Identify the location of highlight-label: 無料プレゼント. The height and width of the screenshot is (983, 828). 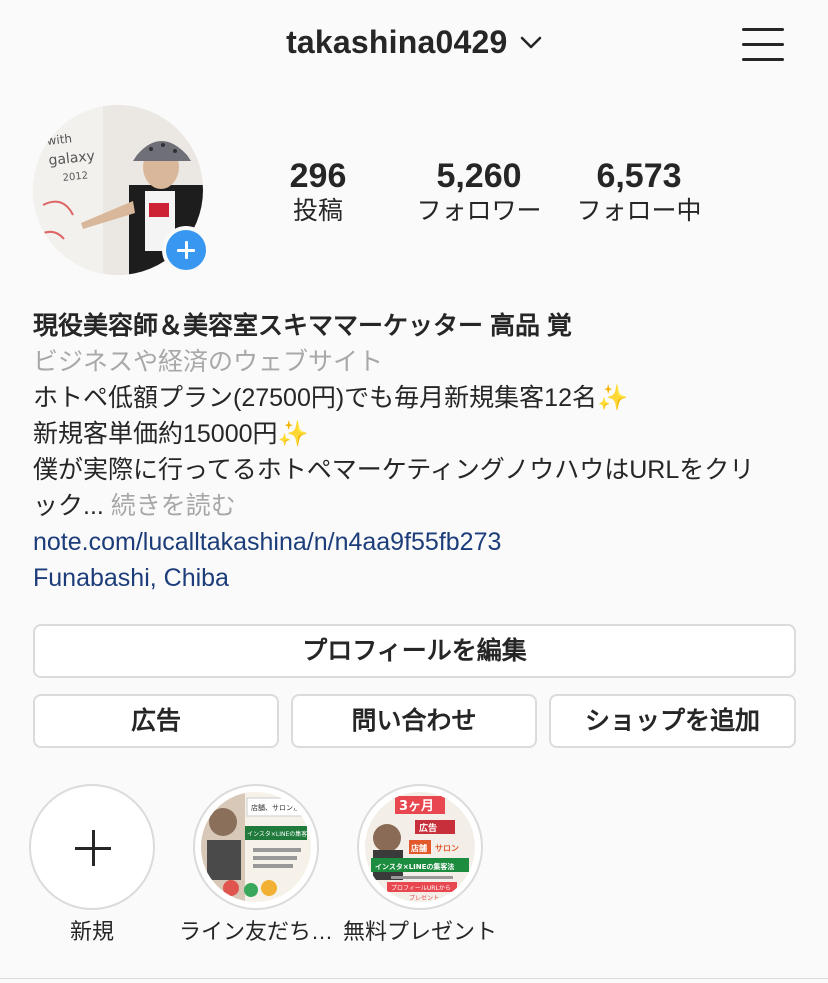
(419, 931).